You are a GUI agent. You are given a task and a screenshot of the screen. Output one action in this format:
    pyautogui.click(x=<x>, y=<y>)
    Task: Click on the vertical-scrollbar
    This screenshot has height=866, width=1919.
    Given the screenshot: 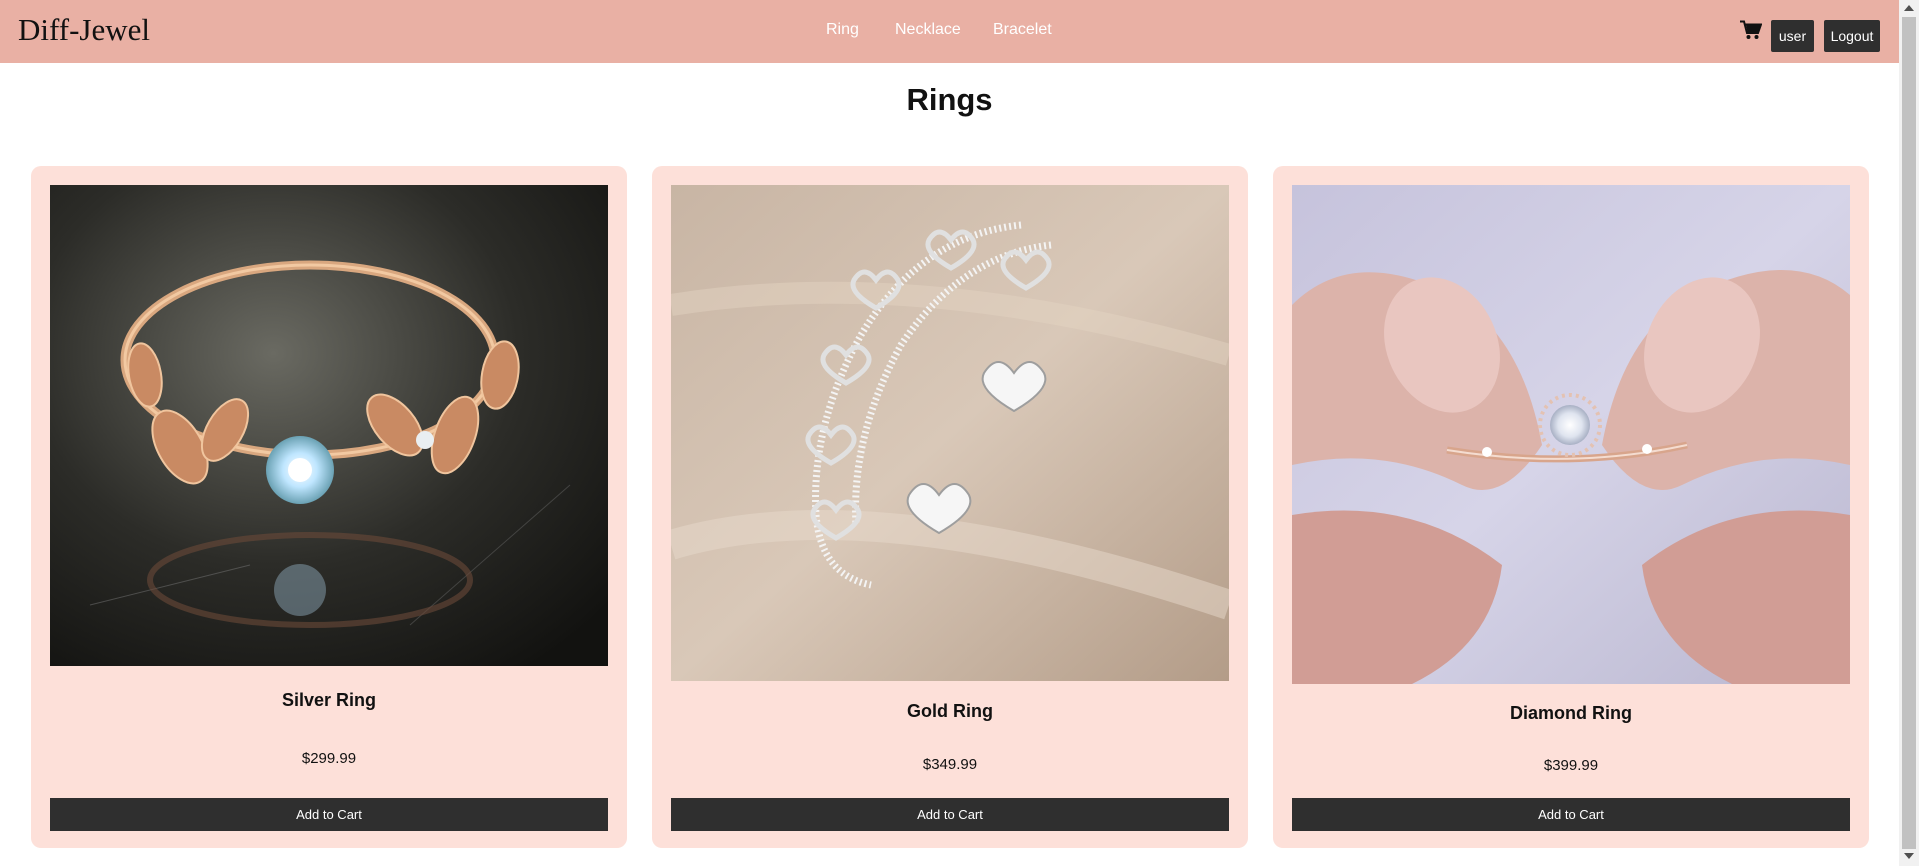 What is the action you would take?
    pyautogui.click(x=1909, y=433)
    